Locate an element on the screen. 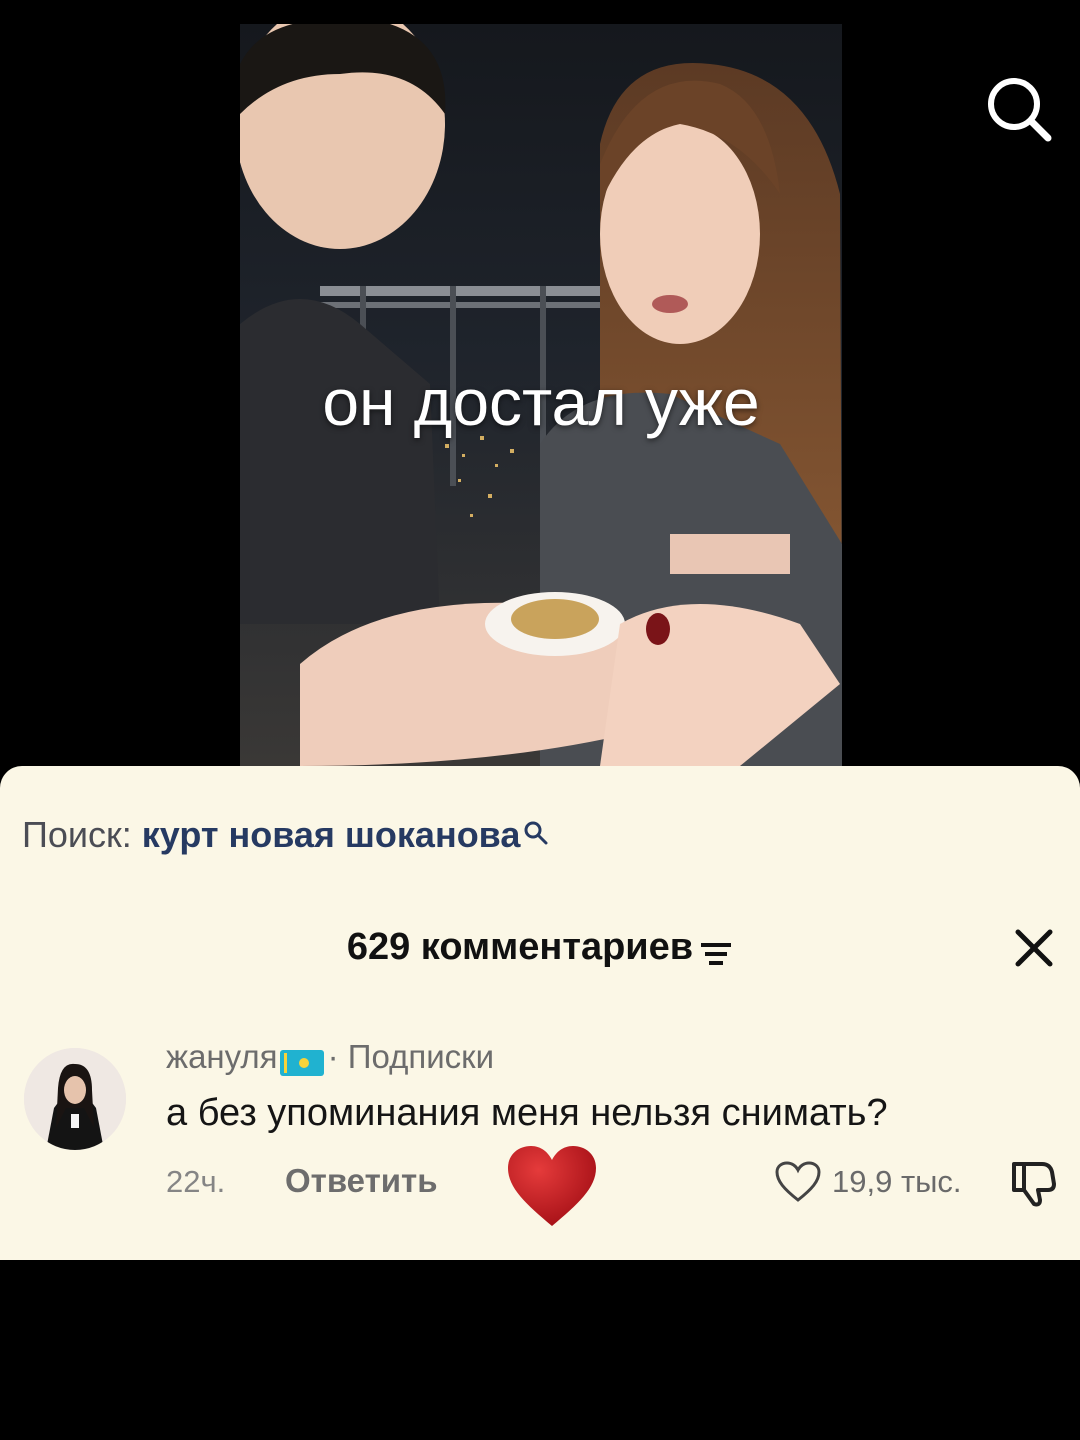 The image size is (1080, 1440). search-suggestion-label: Поиск: is located at coordinates (77, 834).